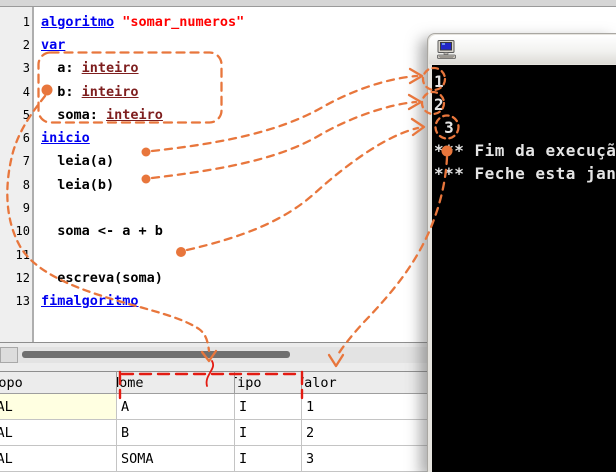  What do you see at coordinates (90, 91) in the screenshot?
I see `code-text: b: inteiro` at bounding box center [90, 91].